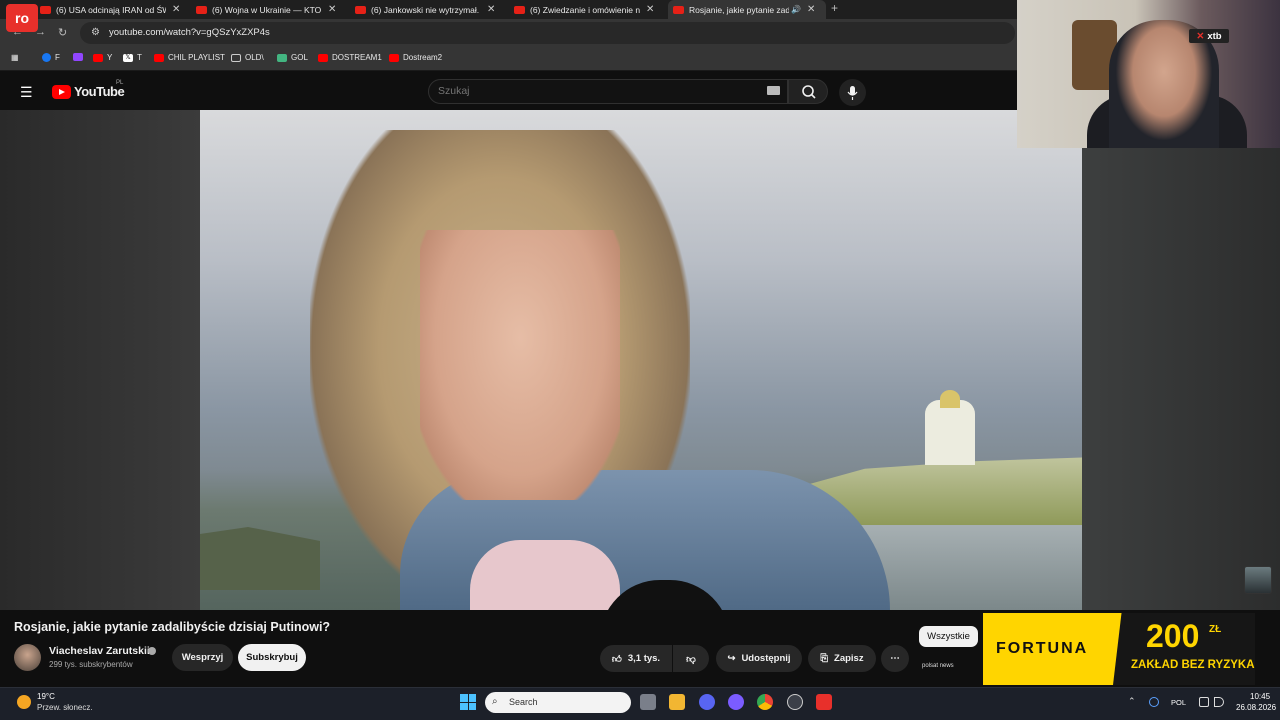  Describe the element at coordinates (588, 91) in the screenshot. I see `search-input` at that location.